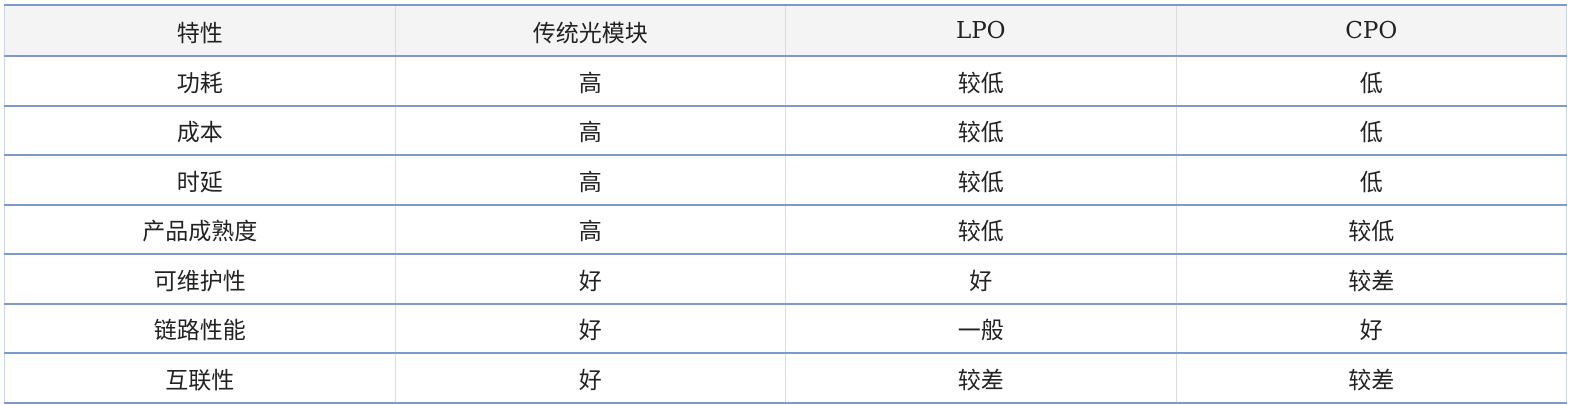 This screenshot has width=1578, height=405. What do you see at coordinates (200, 81) in the screenshot?
I see `cell-feature: 功耗` at bounding box center [200, 81].